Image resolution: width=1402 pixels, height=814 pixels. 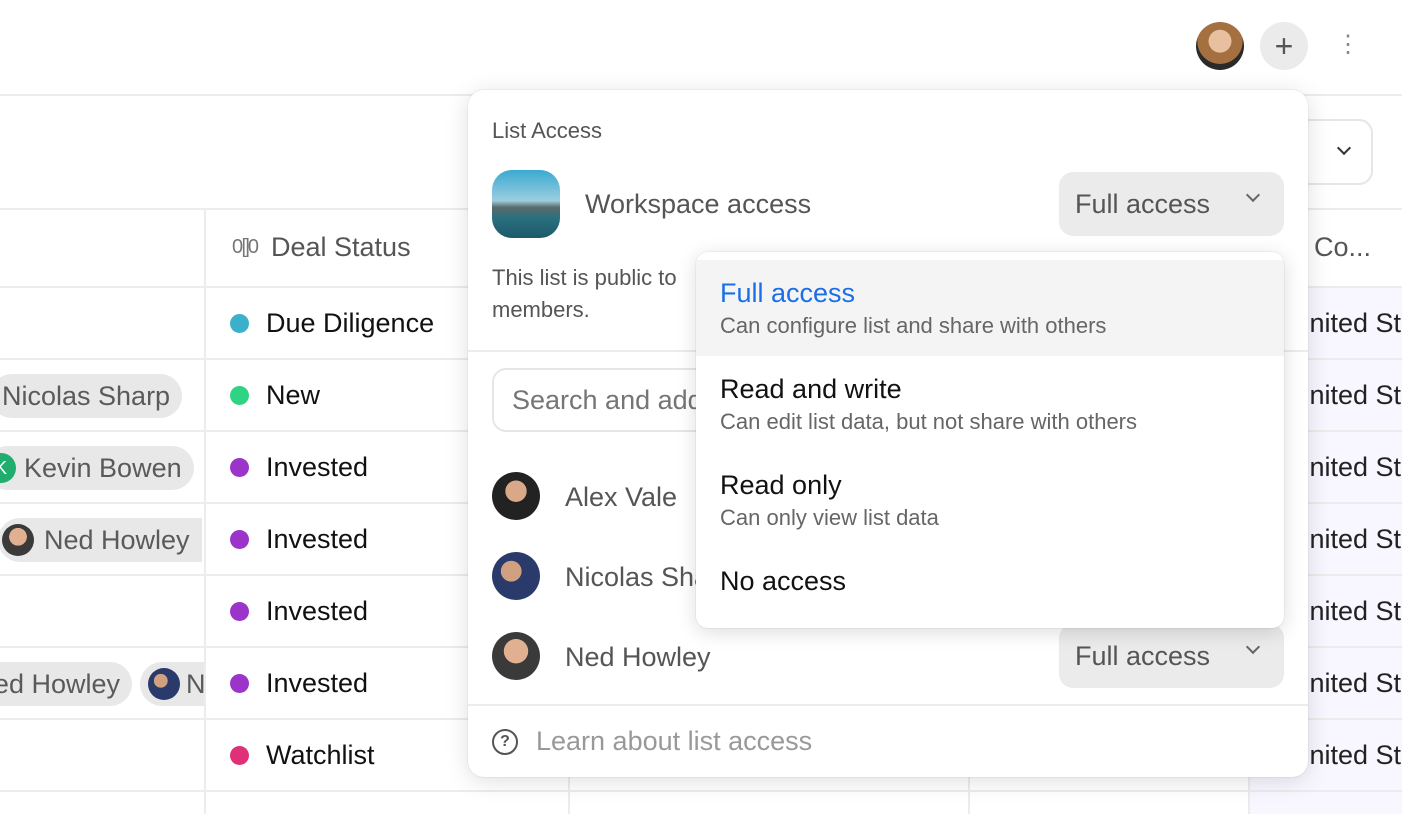 I want to click on menu-item-read-only: Read only Can only view list data, so click(x=990, y=500).